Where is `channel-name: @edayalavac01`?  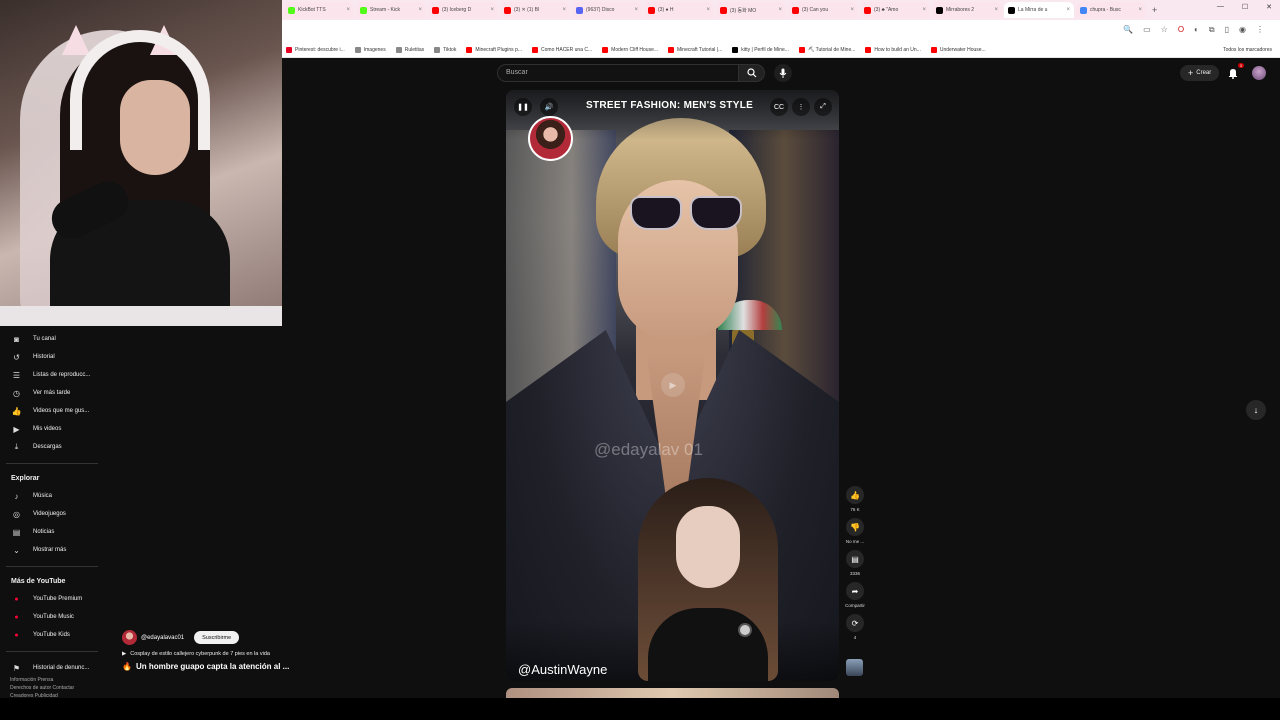
channel-name: @edayalavac01 is located at coordinates (162, 638).